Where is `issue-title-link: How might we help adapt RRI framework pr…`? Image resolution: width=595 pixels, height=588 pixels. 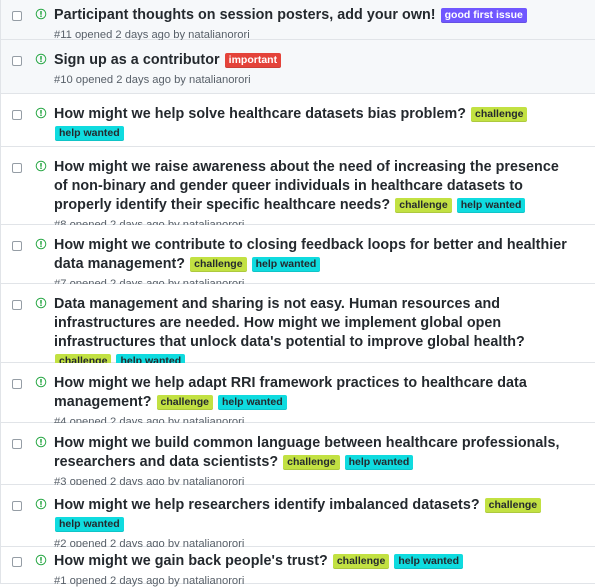
issue-title-link: How might we help adapt RRI framework pr… is located at coordinates (290, 392).